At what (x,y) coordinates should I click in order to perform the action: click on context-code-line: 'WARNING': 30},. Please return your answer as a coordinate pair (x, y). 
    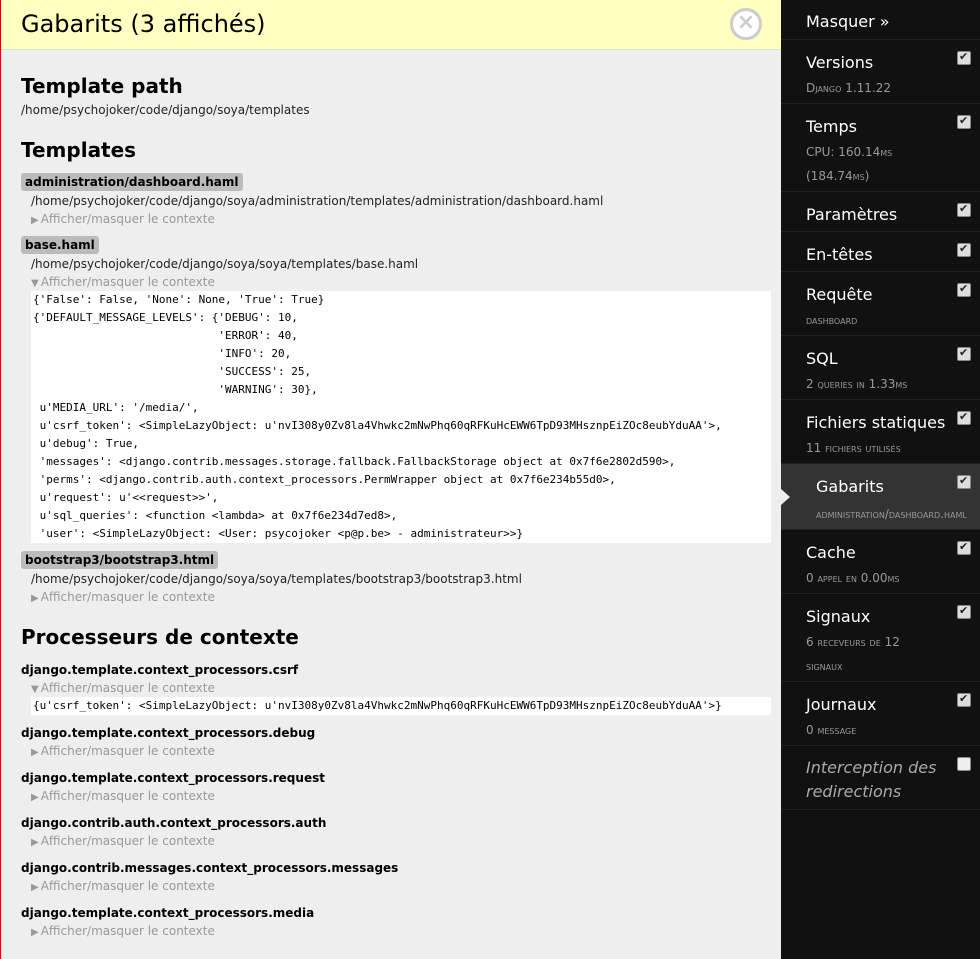
    Looking at the image, I should click on (175, 389).